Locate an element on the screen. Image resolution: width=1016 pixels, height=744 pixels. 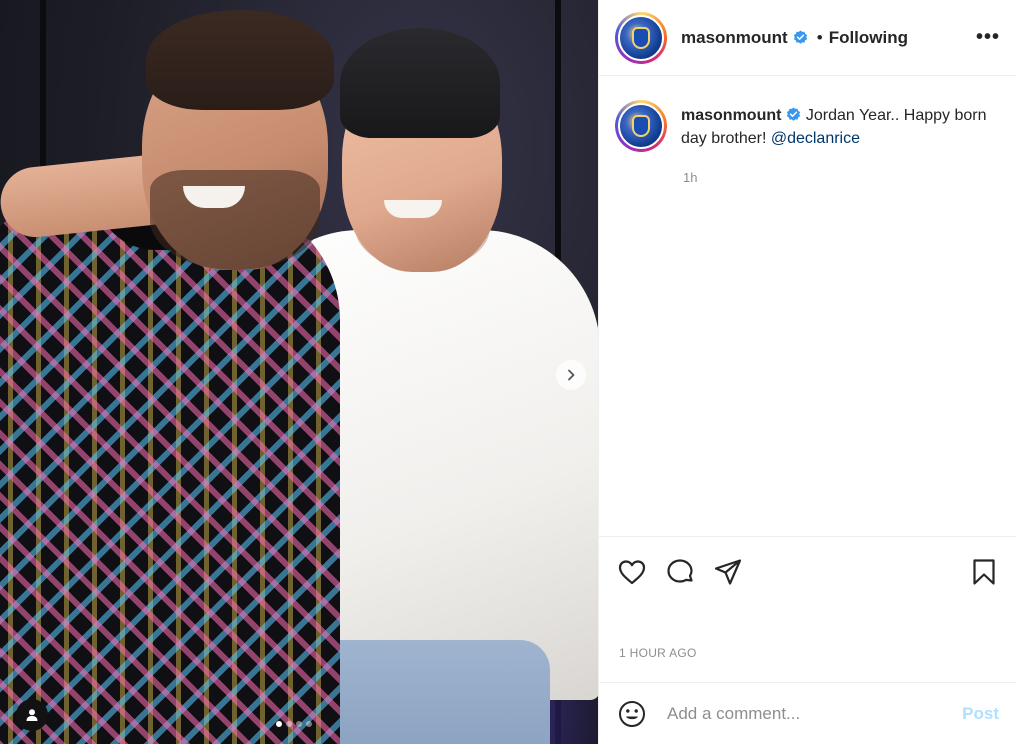
heart-icon is located at coordinates (632, 572).